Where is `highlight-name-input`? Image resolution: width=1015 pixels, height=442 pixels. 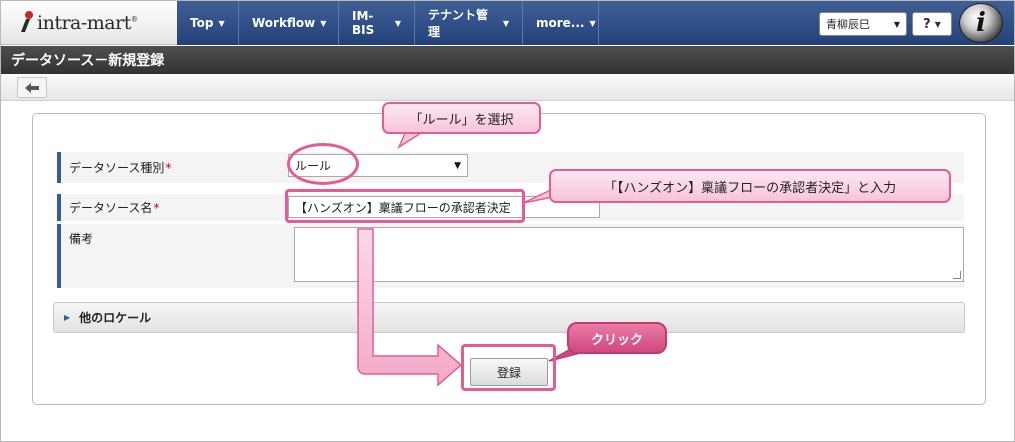
highlight-name-input is located at coordinates (405, 206).